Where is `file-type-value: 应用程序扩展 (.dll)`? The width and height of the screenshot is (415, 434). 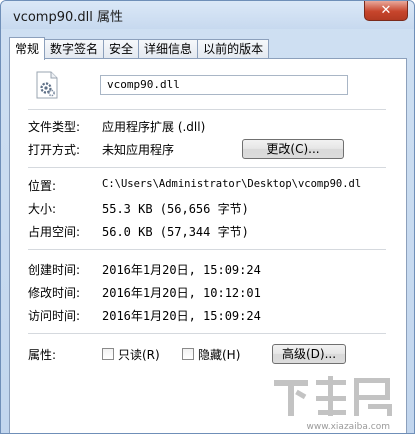
file-type-value: 应用程序扩展 (.dll) is located at coordinates (154, 127).